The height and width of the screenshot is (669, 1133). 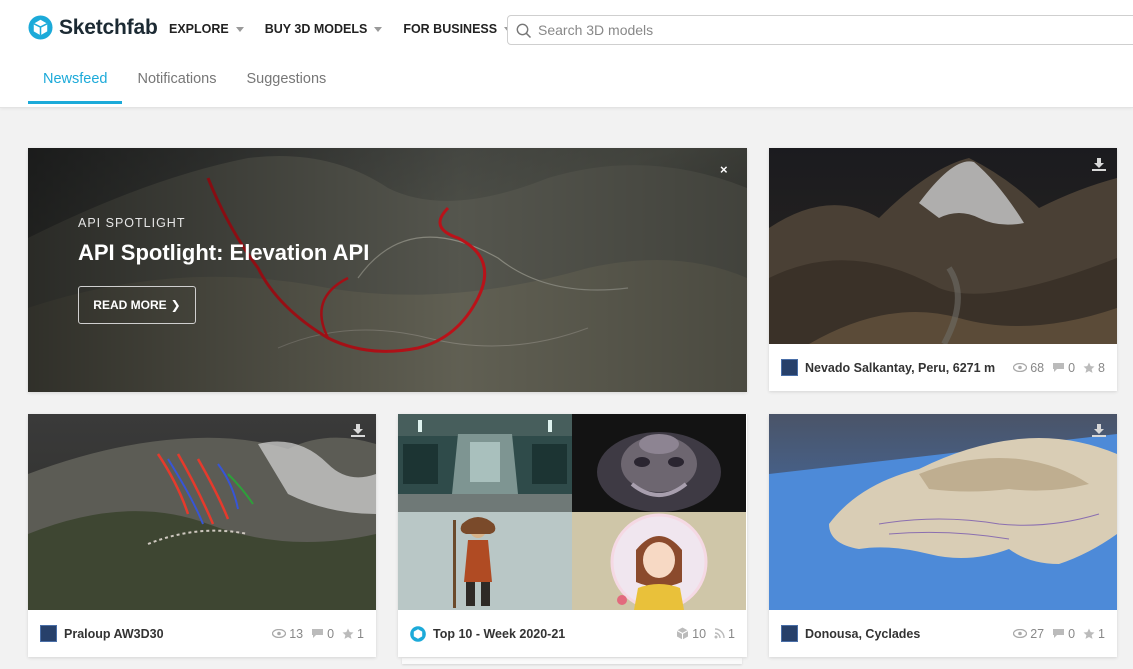 I want to click on rss-icon, so click(x=719, y=633).